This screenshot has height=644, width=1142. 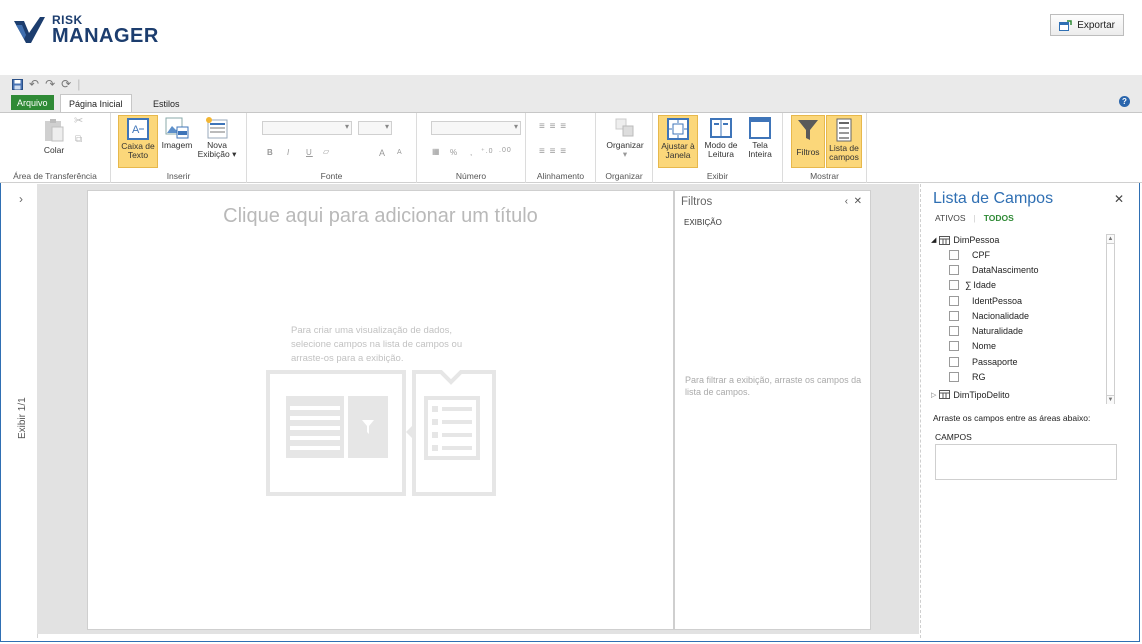 I want to click on refresh-icon: ⟳, so click(x=66, y=84).